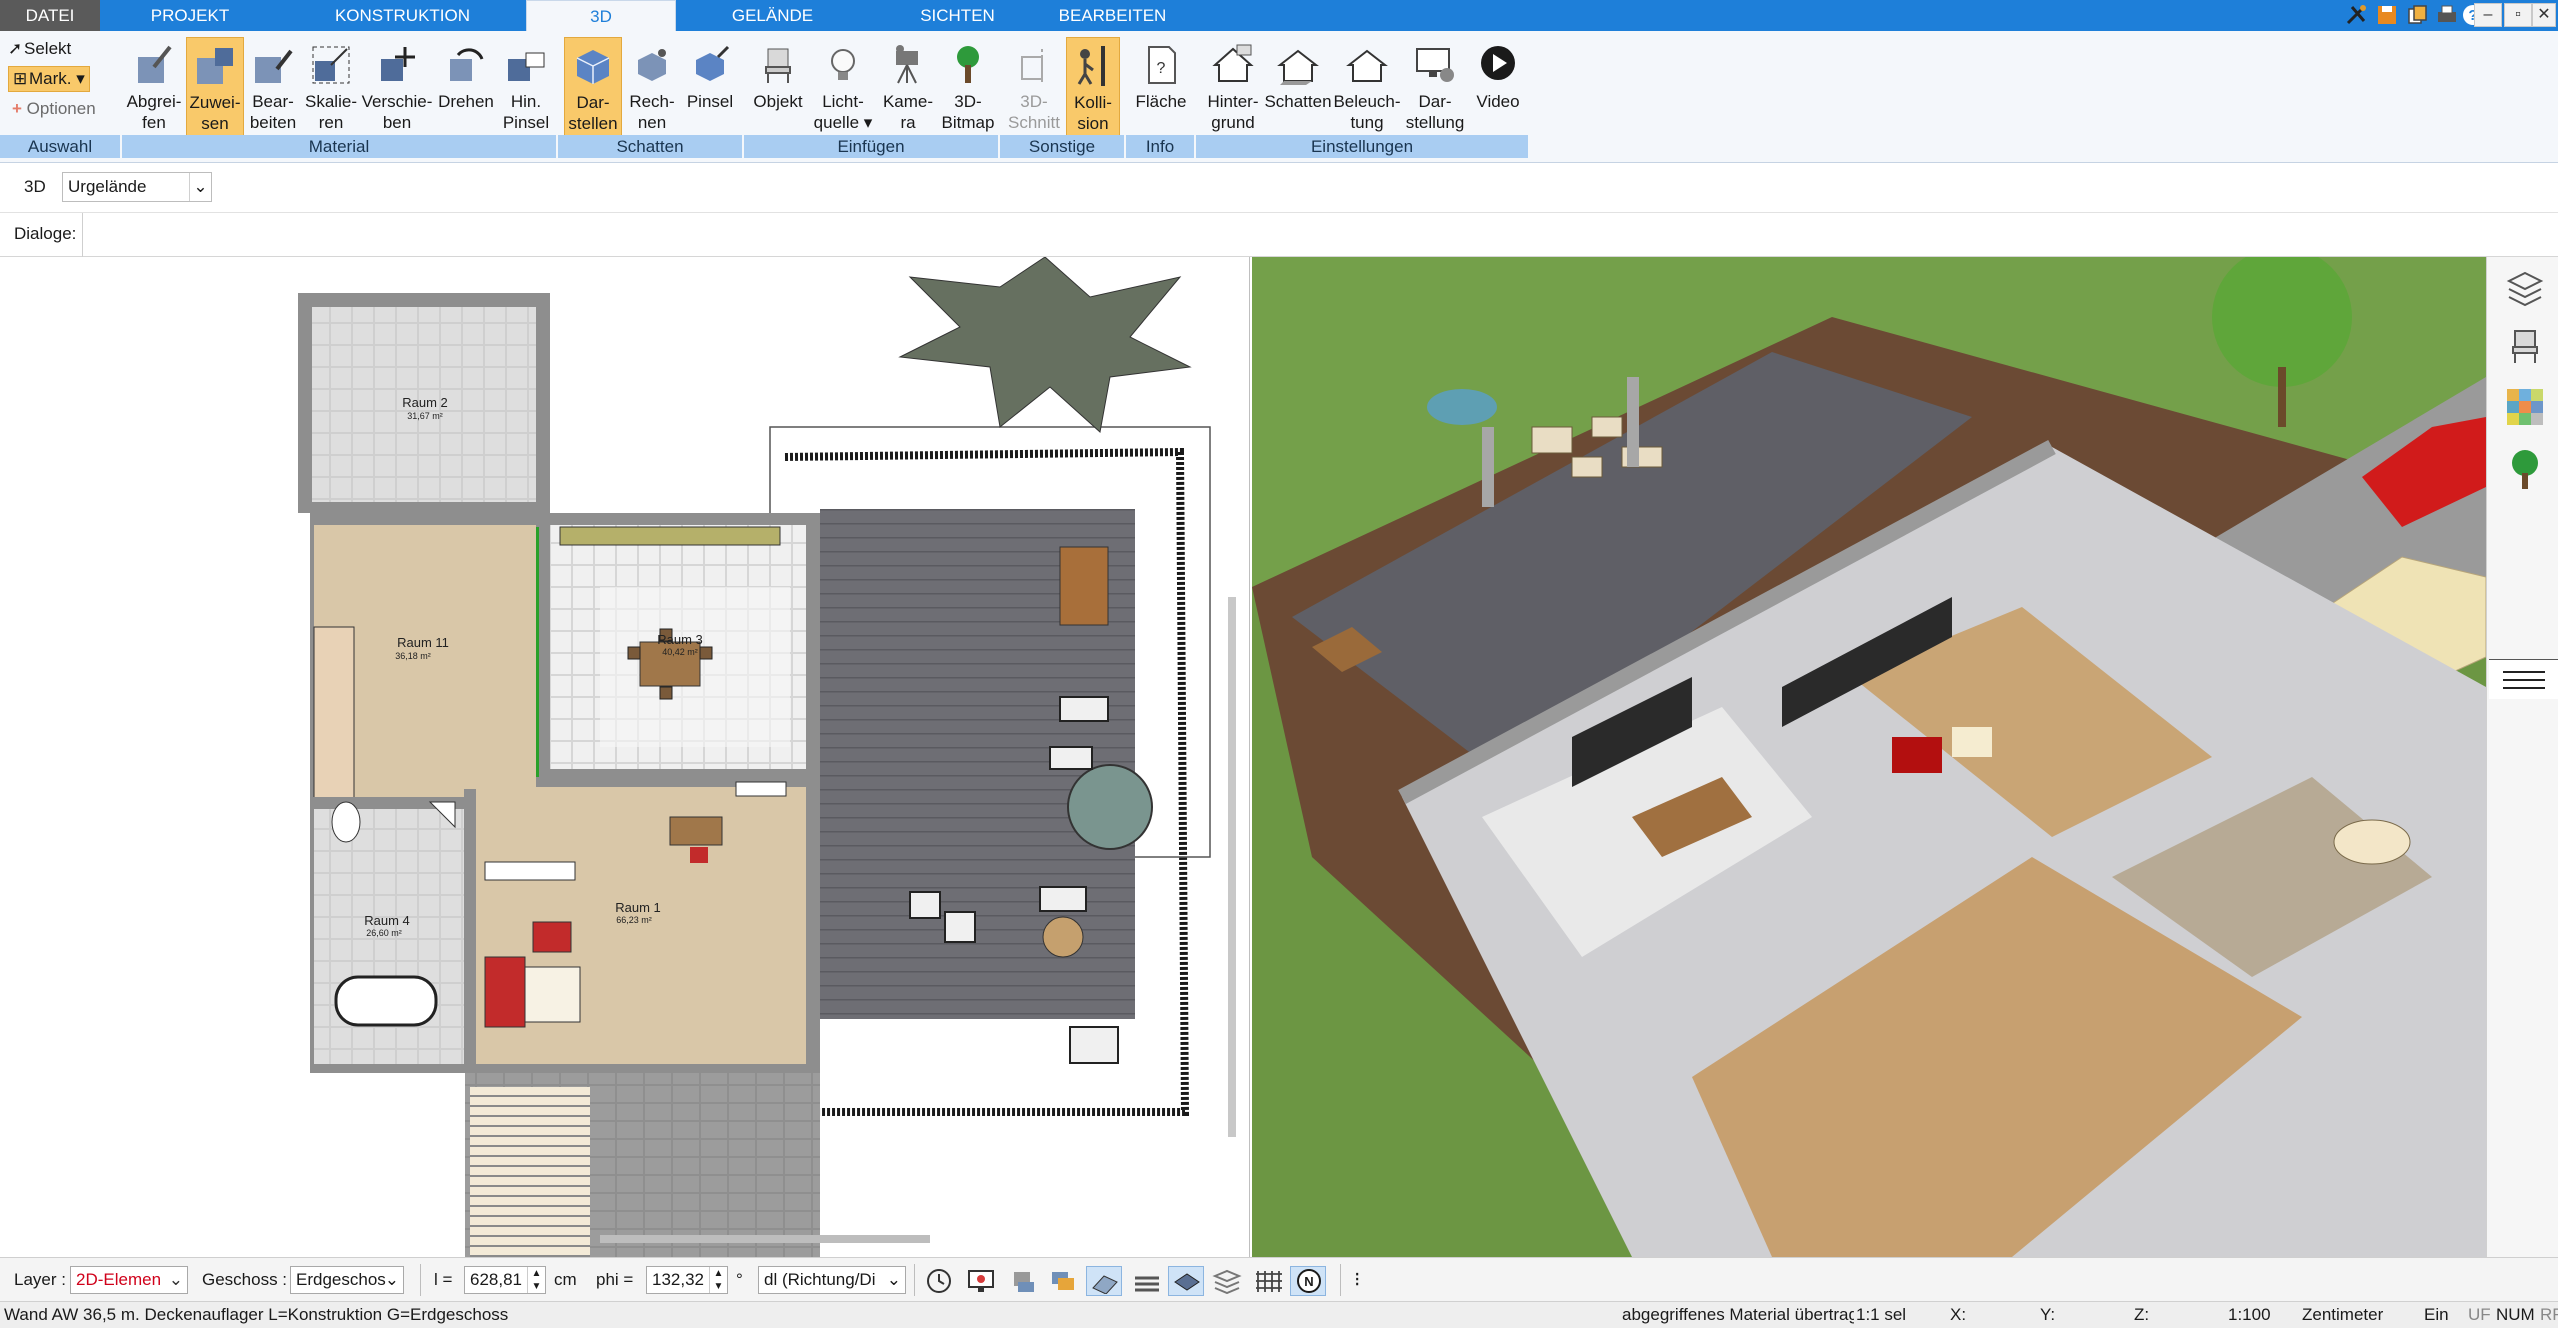 Image resolution: width=2558 pixels, height=1328 pixels. What do you see at coordinates (1357, 1280) in the screenshot?
I see `more-options-icon: ⁝` at bounding box center [1357, 1280].